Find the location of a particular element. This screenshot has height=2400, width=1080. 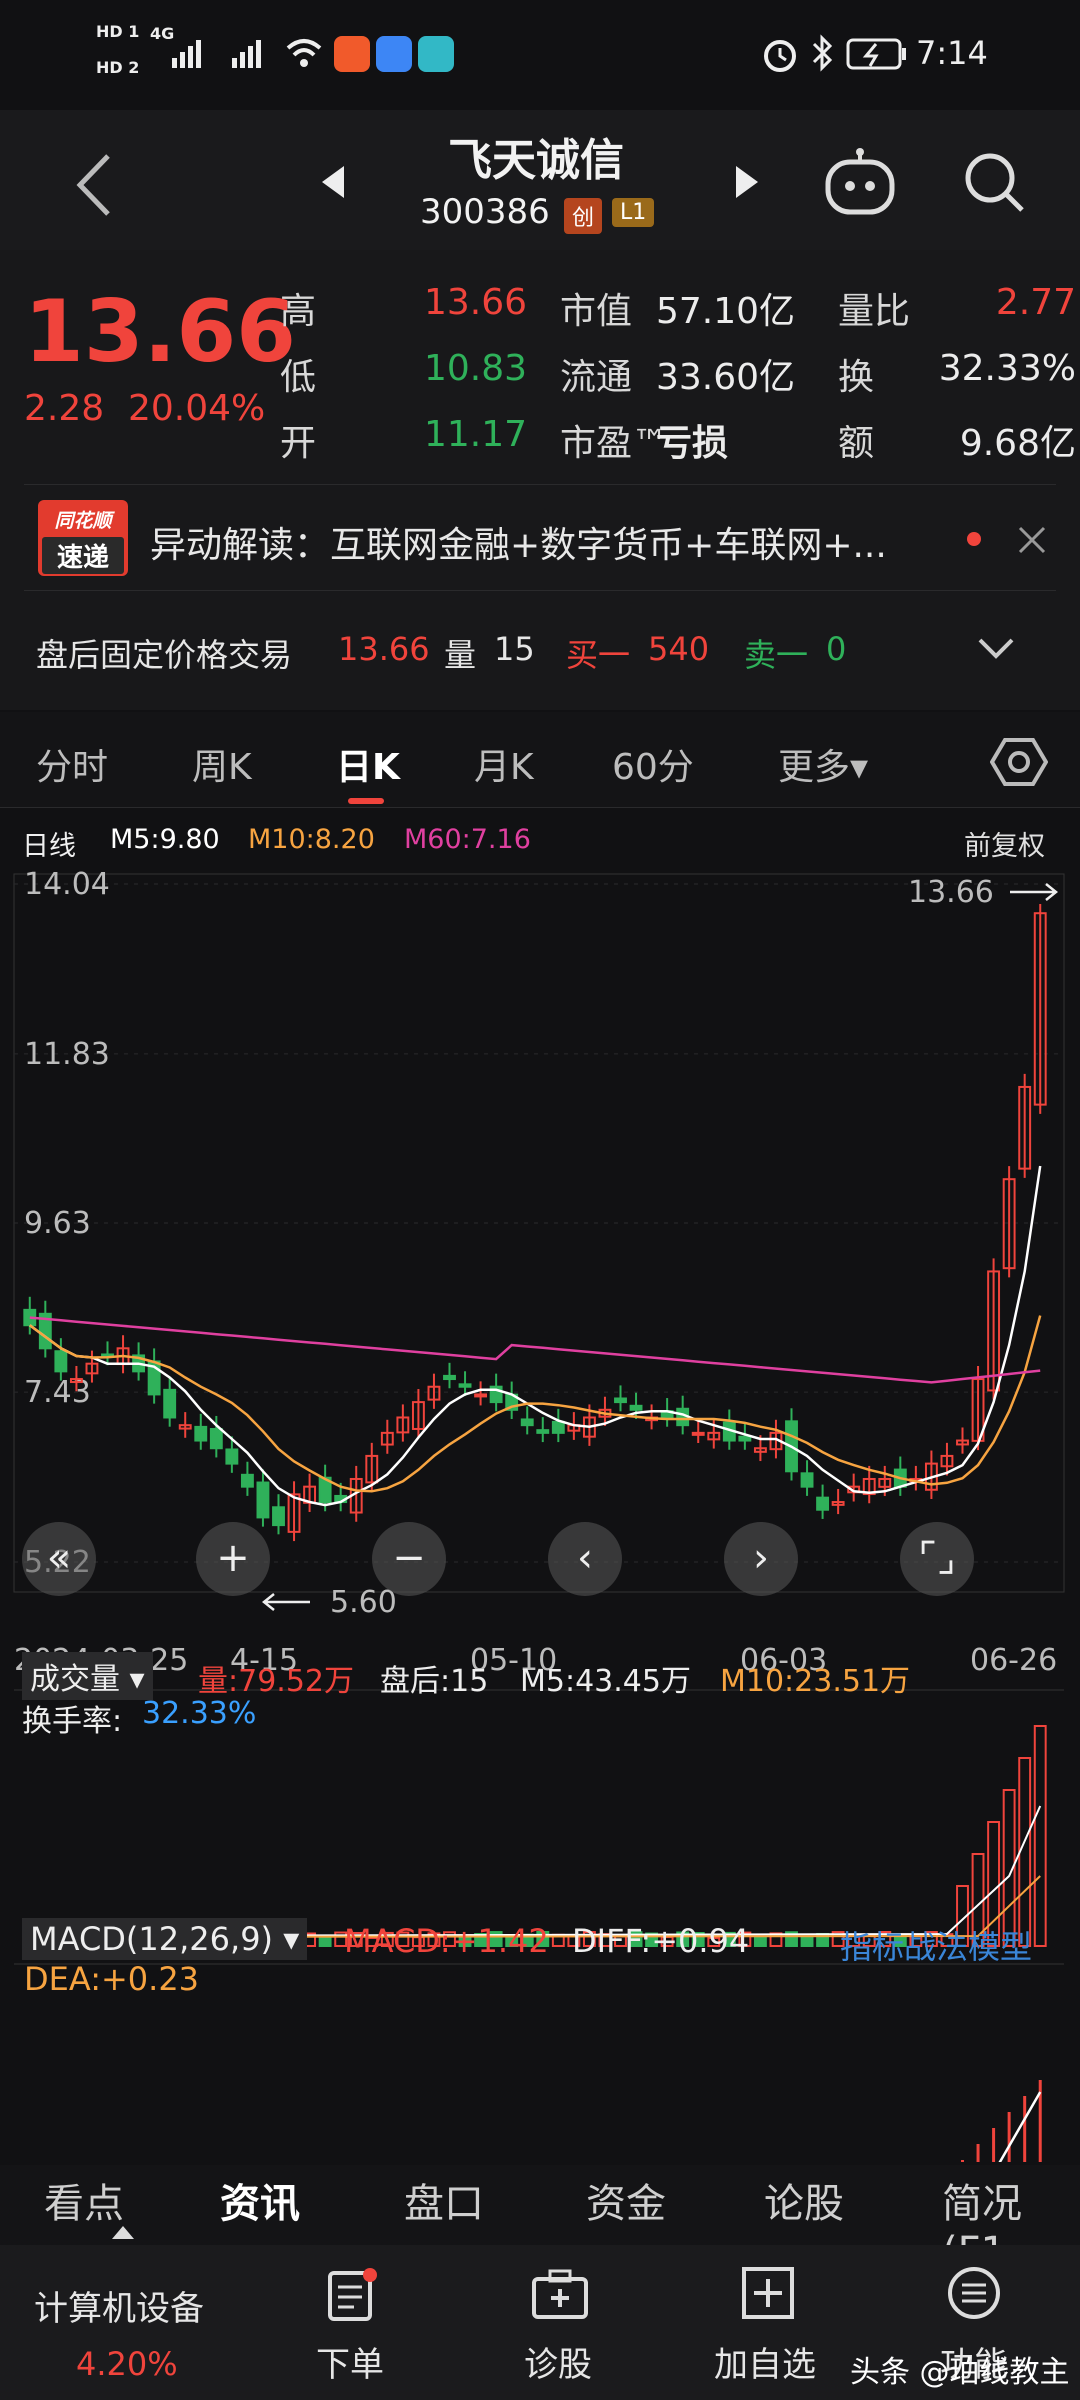

robot-assistant-icon is located at coordinates (860, 182).